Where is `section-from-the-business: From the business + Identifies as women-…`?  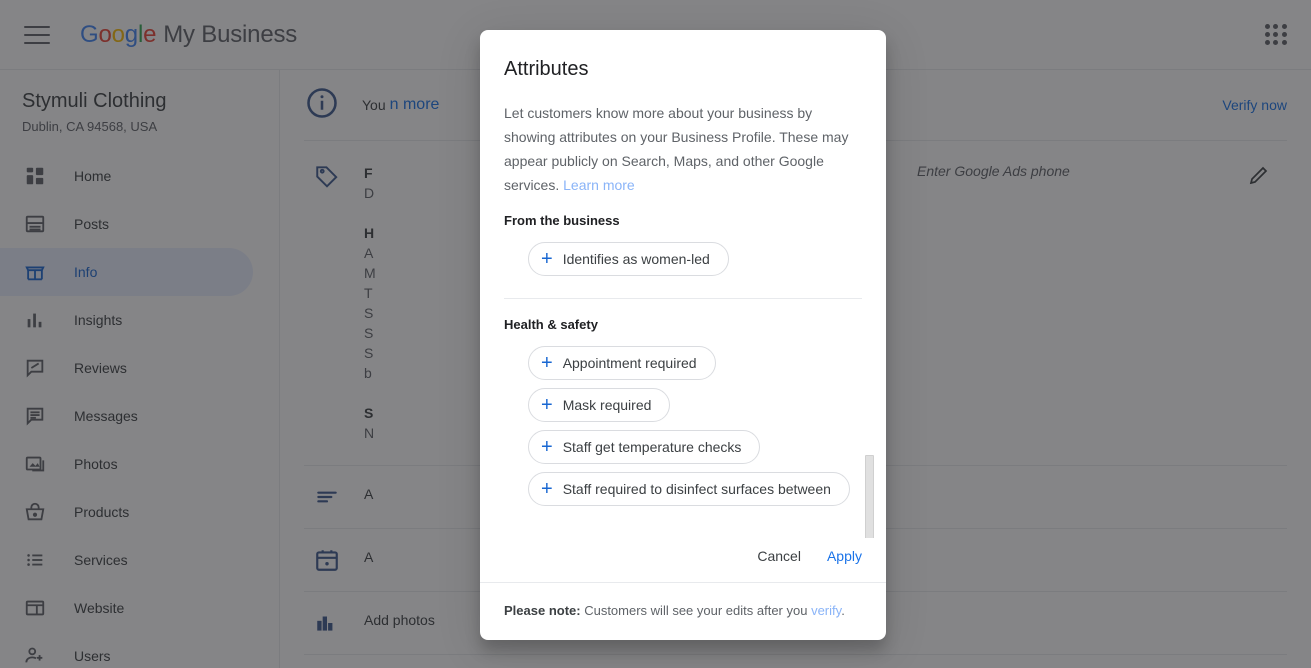 section-from-the-business: From the business + Identifies as women-… is located at coordinates (683, 248).